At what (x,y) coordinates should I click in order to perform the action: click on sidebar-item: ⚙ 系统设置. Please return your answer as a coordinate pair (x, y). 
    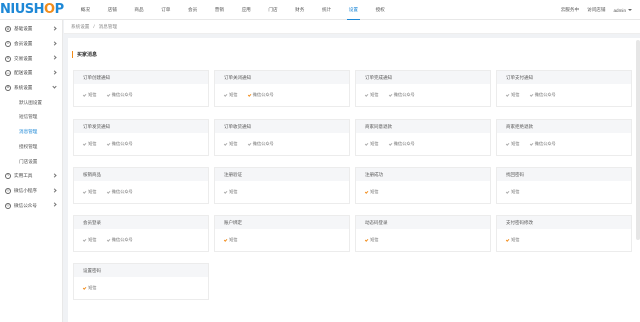
    Looking at the image, I should click on (31, 88).